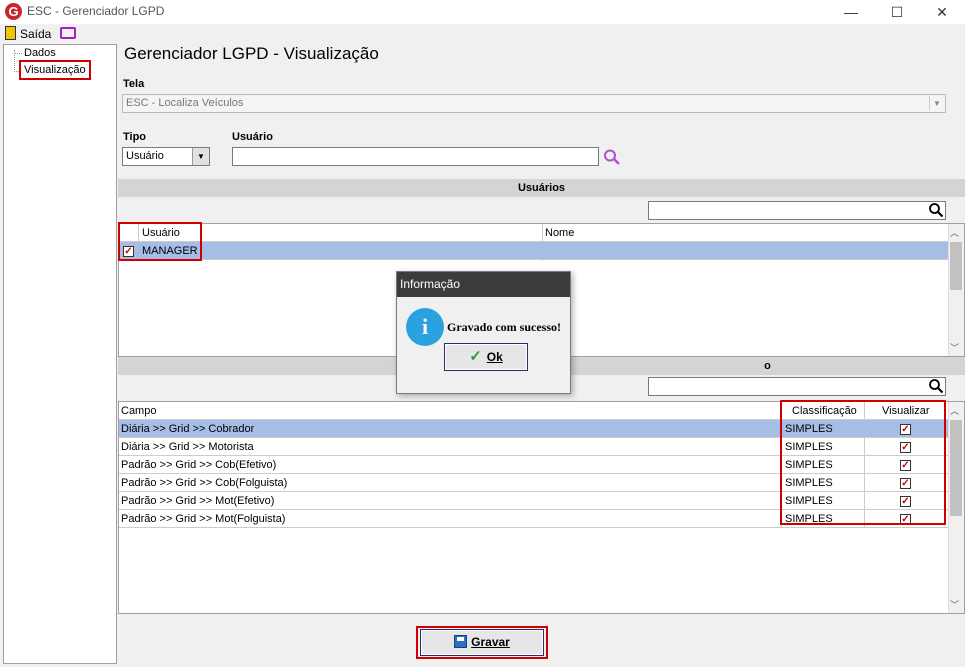 This screenshot has width=965, height=667. What do you see at coordinates (494, 357) in the screenshot?
I see `ok-button-label: Ok` at bounding box center [494, 357].